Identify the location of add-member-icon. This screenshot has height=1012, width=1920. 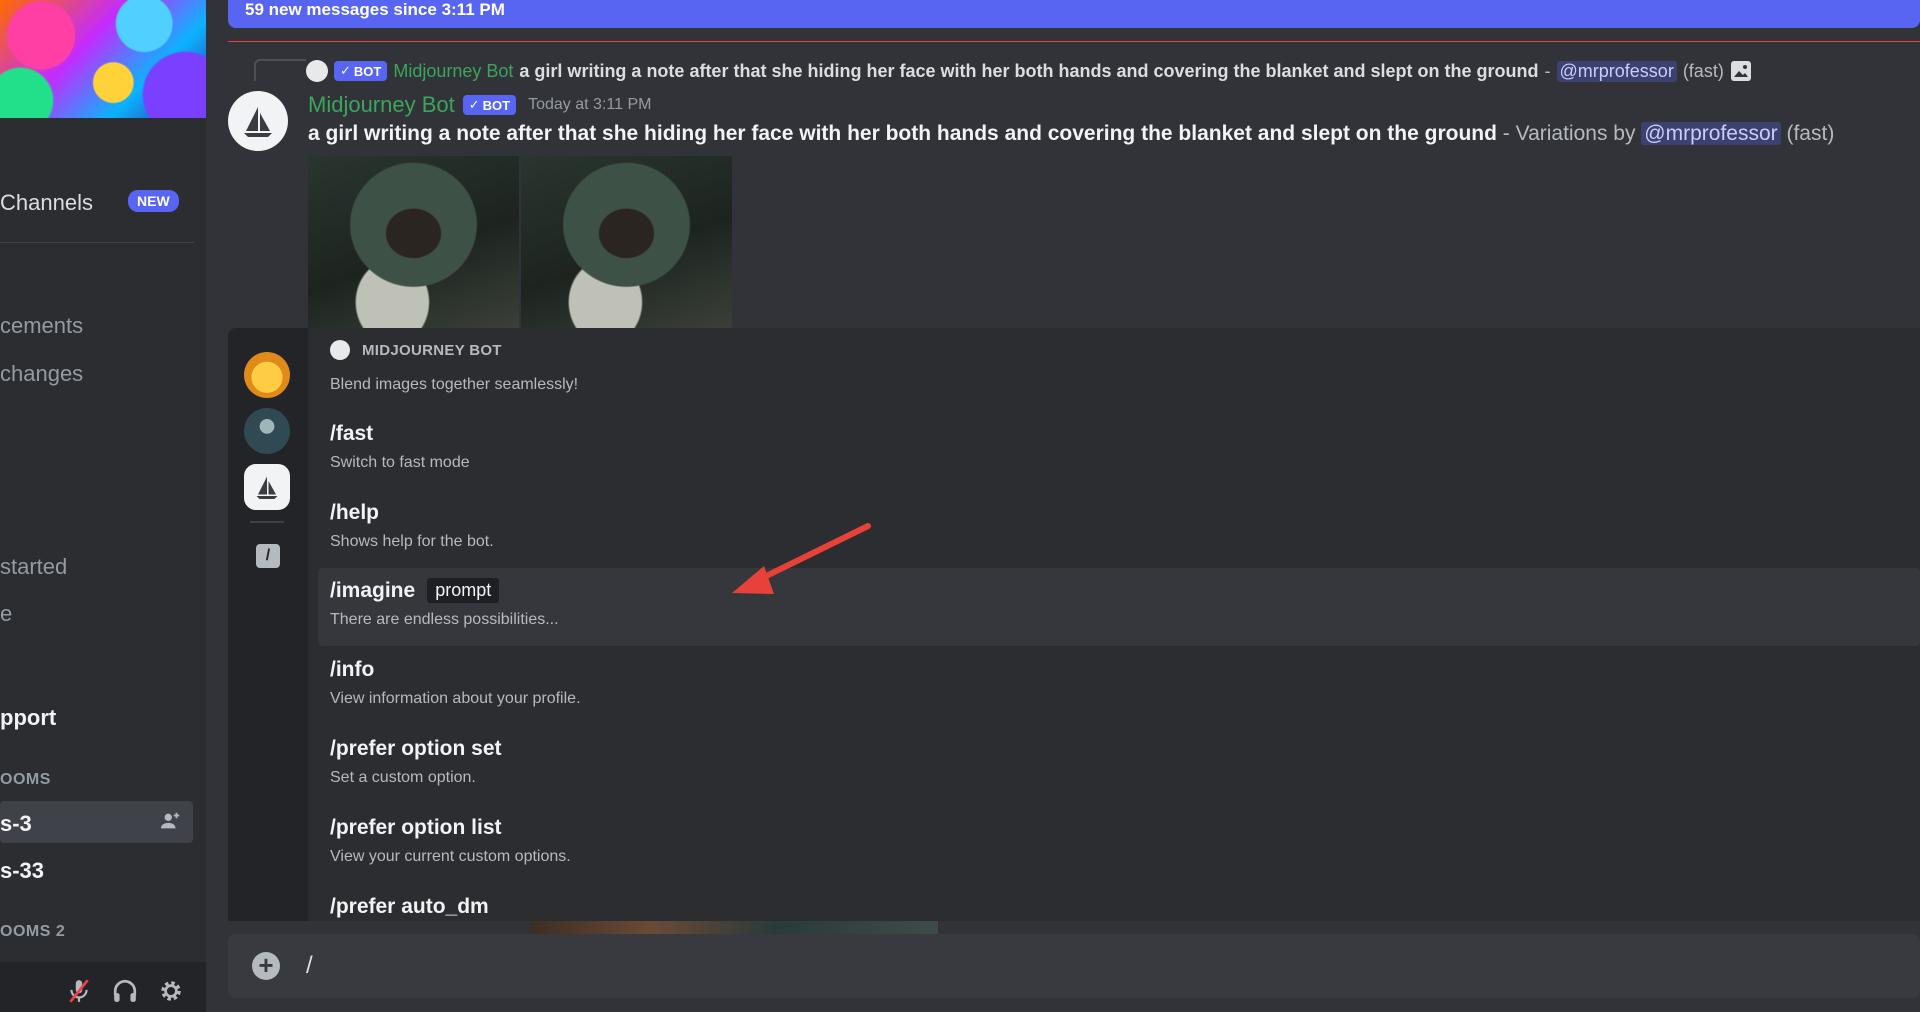
(171, 821).